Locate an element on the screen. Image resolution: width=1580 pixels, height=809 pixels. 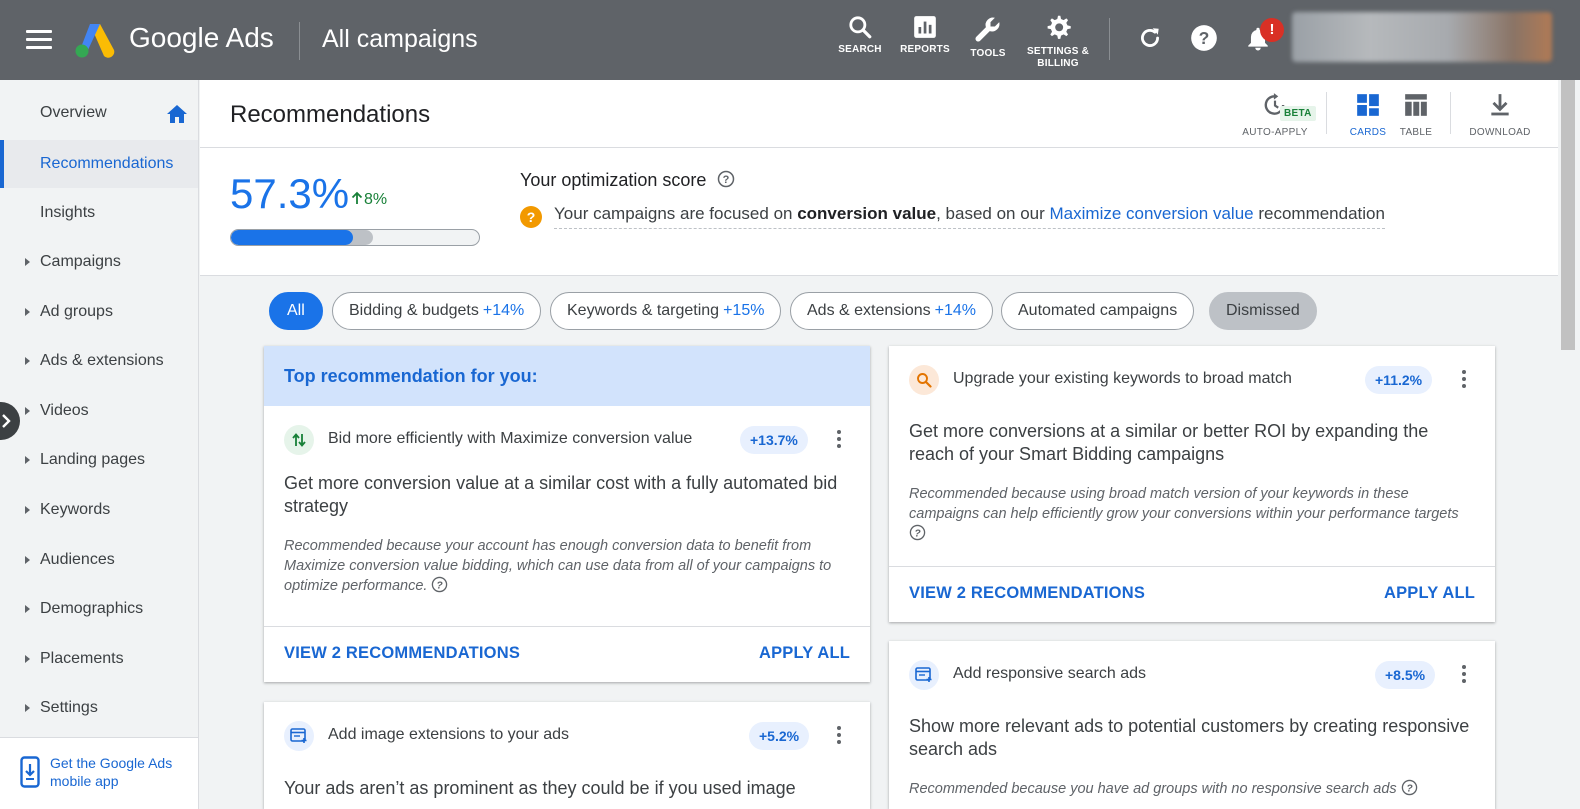
sidebar-item-ad-groups: Ad groups is located at coordinates (99, 312).